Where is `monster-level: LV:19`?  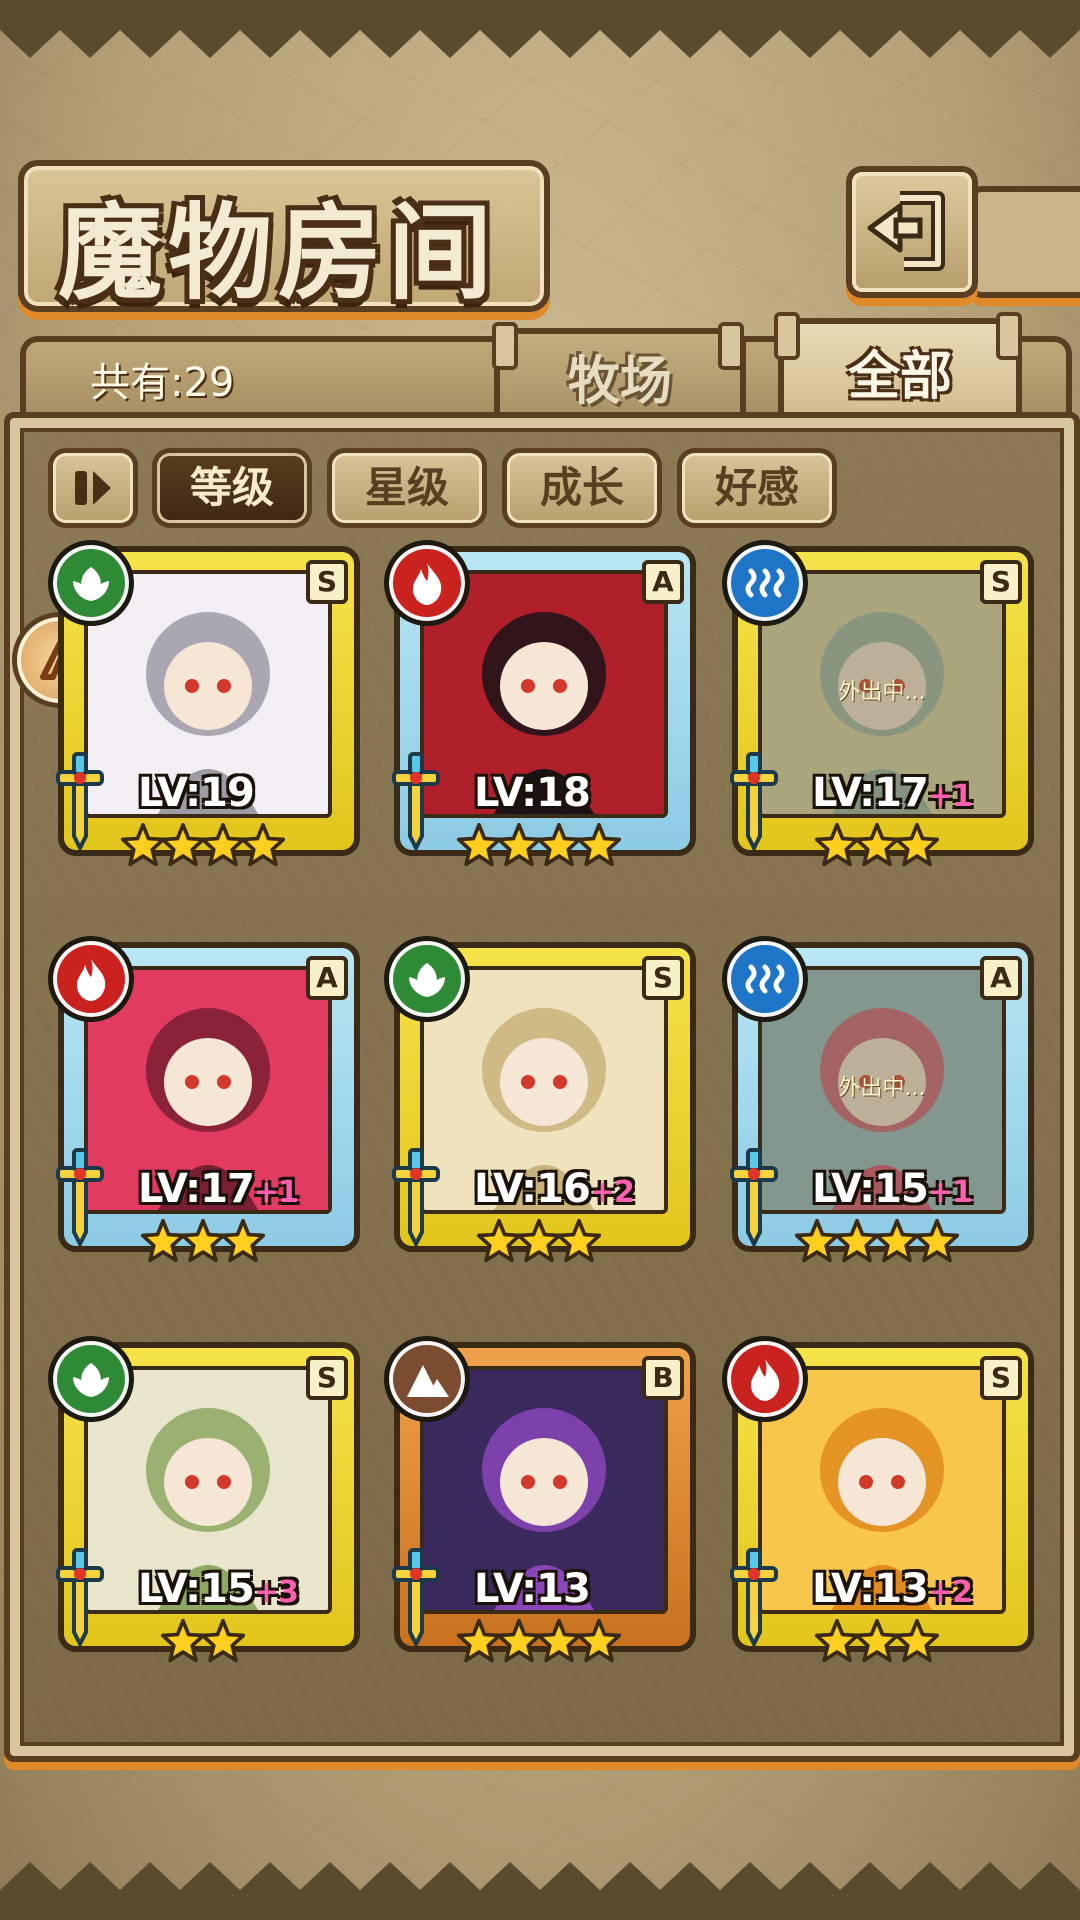
monster-level: LV:19 is located at coordinates (196, 793).